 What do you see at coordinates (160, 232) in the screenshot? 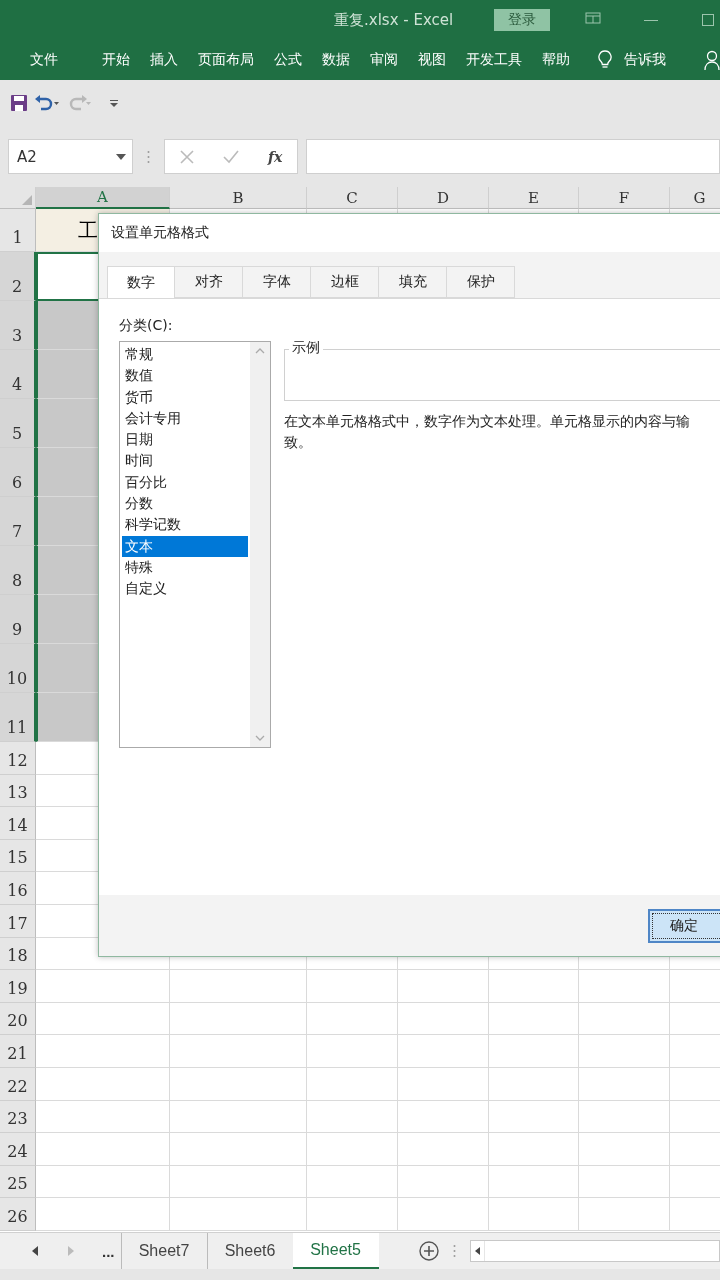
I see `dialog-title: 设置单元格格式` at bounding box center [160, 232].